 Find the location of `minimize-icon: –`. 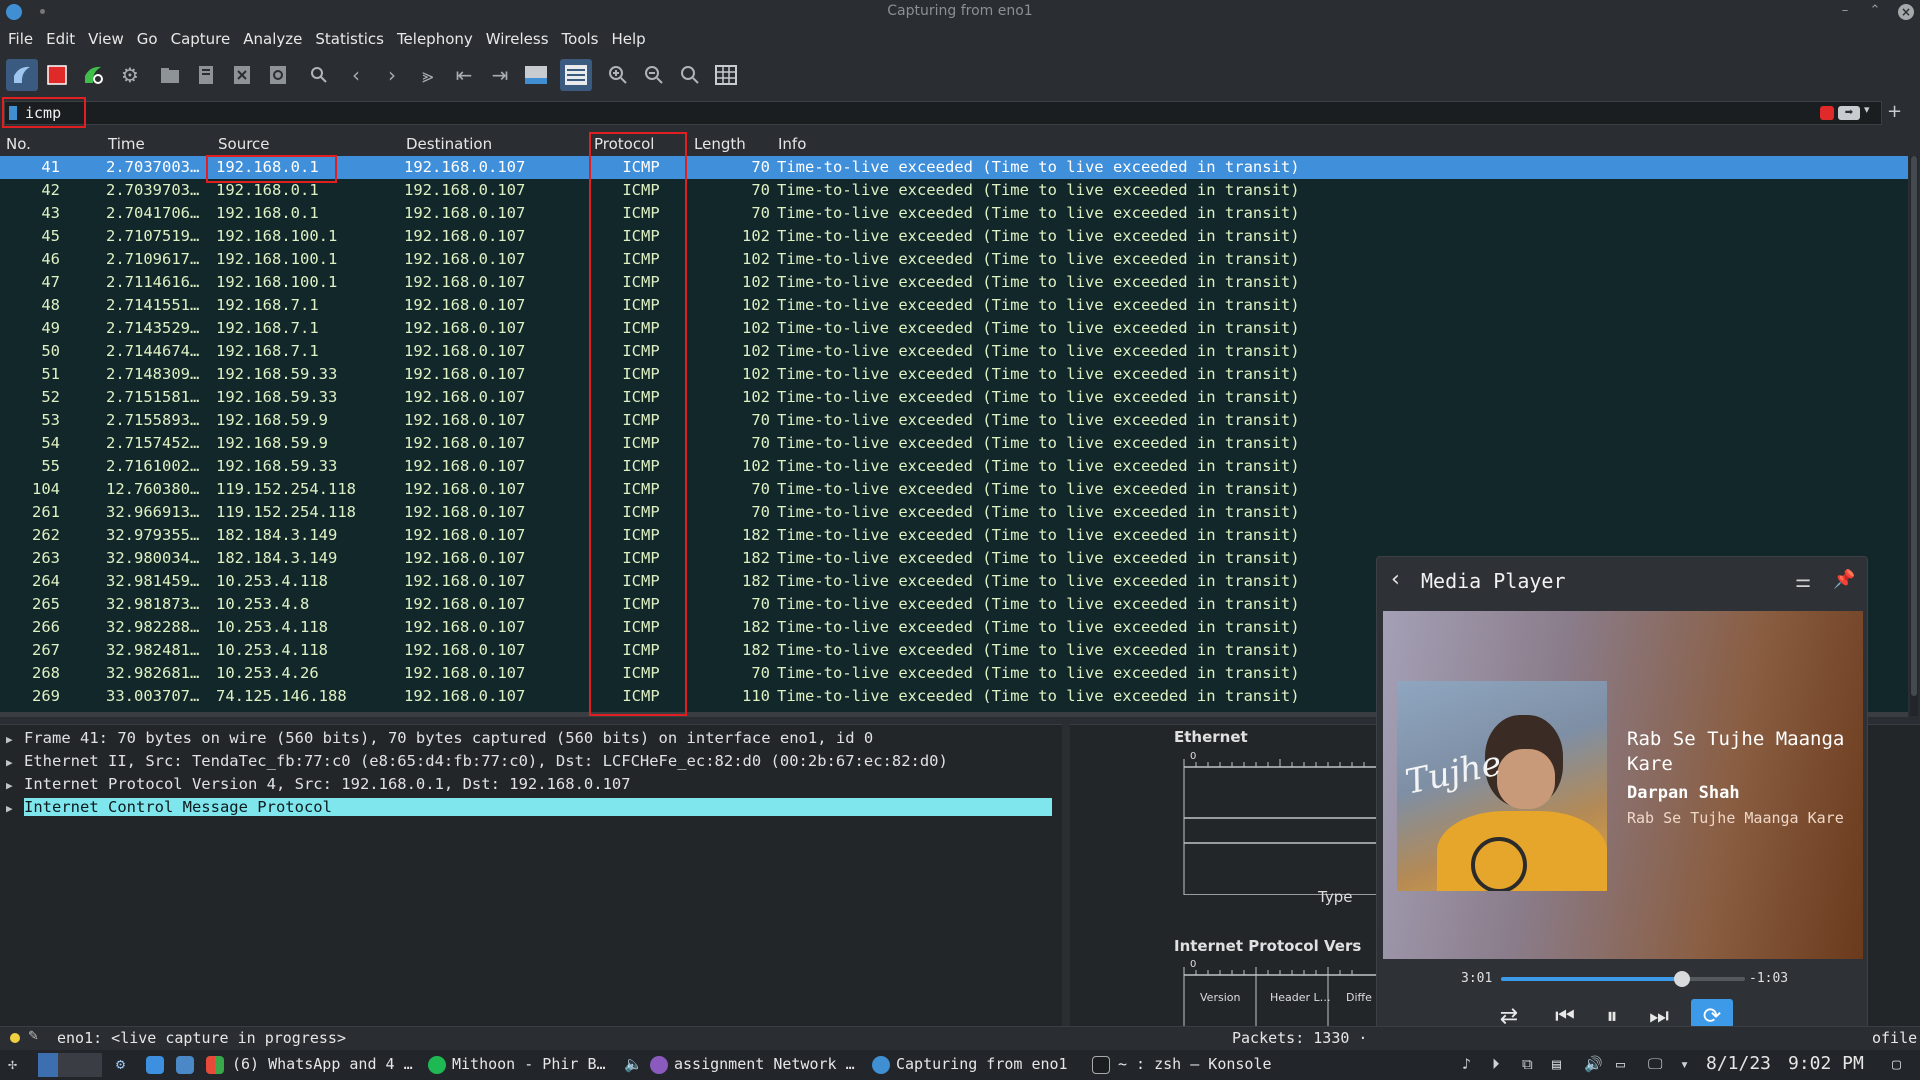

minimize-icon: – is located at coordinates (1845, 10).